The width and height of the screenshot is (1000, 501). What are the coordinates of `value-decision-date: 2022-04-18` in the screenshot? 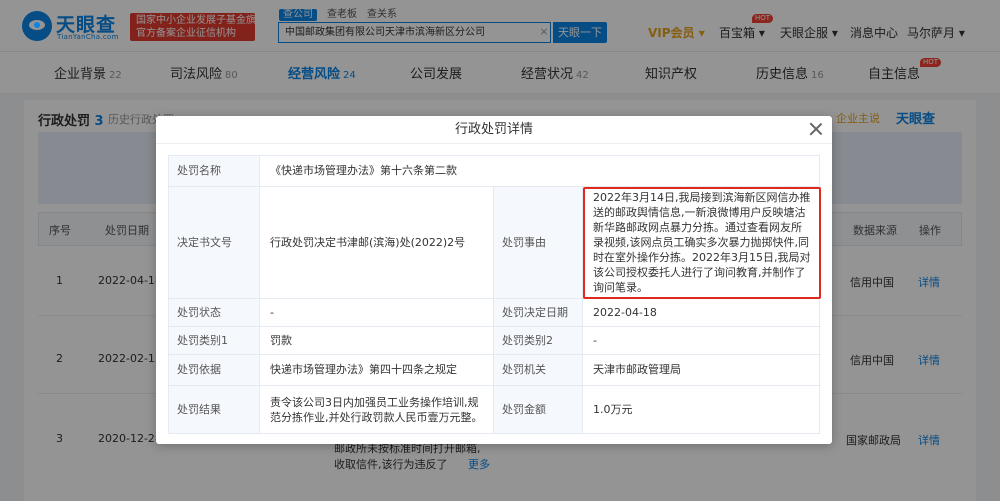 It's located at (702, 313).